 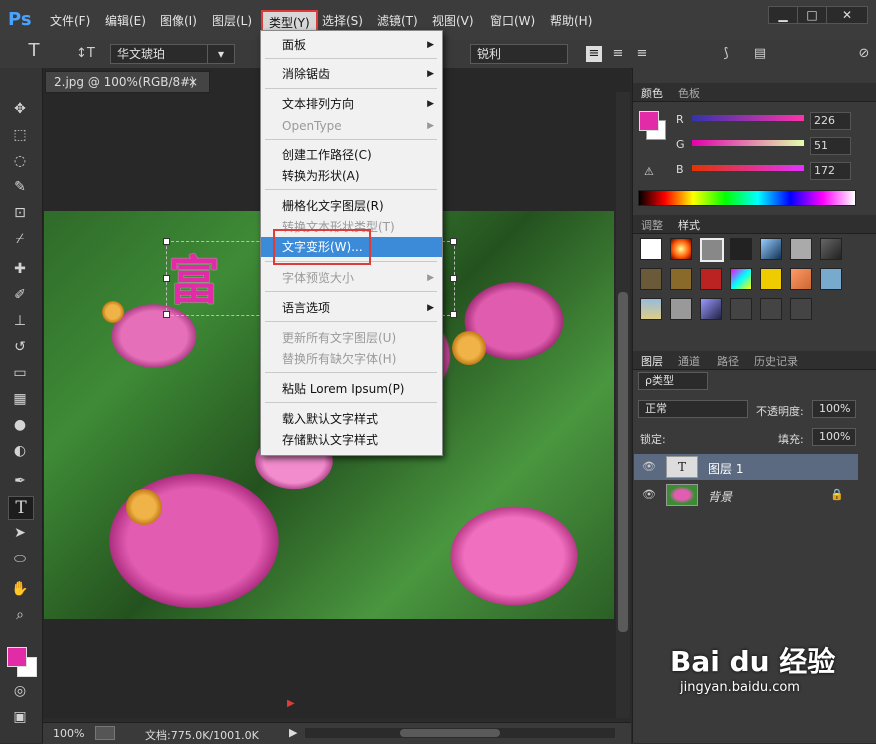 I want to click on b-slider, so click(x=748, y=168).